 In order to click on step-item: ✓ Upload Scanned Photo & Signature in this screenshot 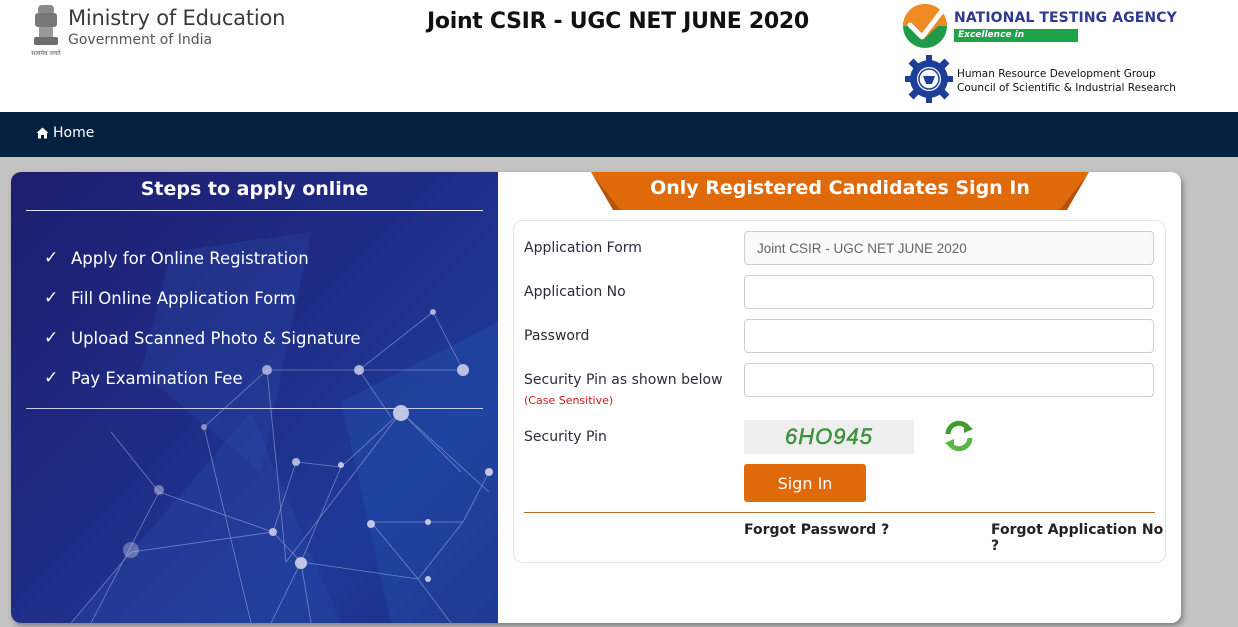, I will do `click(202, 338)`.